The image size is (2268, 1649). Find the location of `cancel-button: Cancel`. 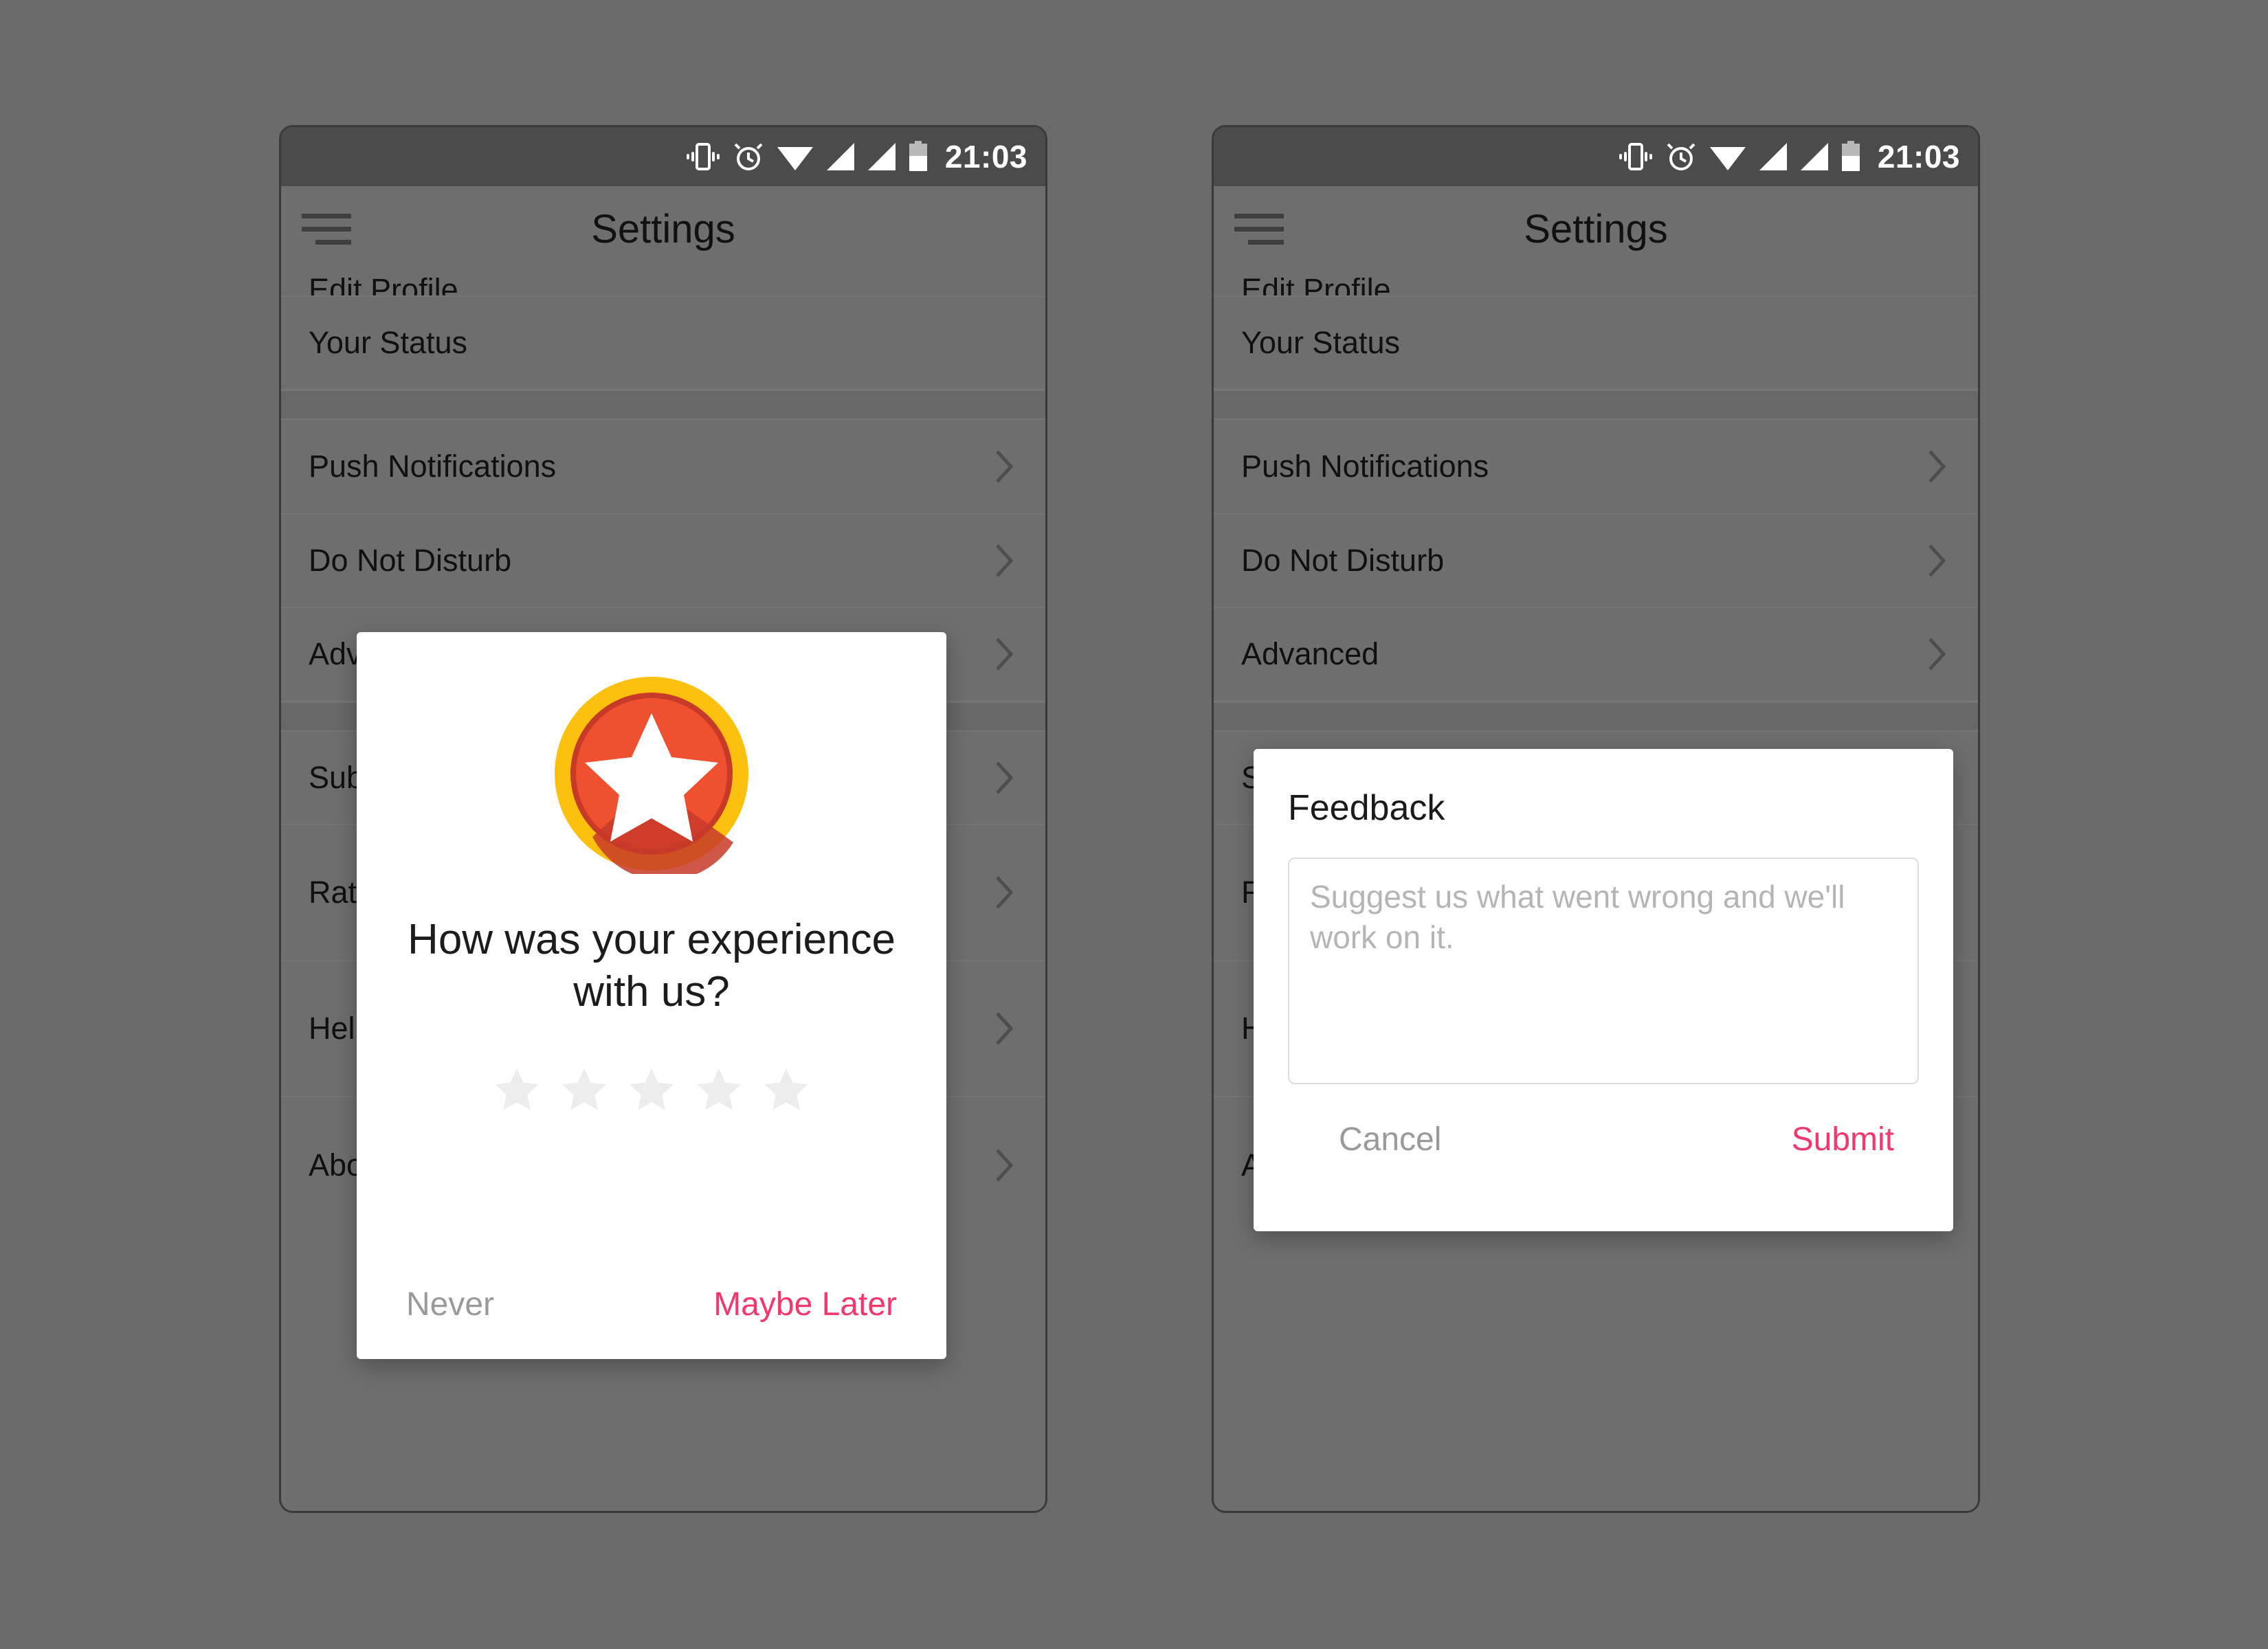

cancel-button: Cancel is located at coordinates (1390, 1139).